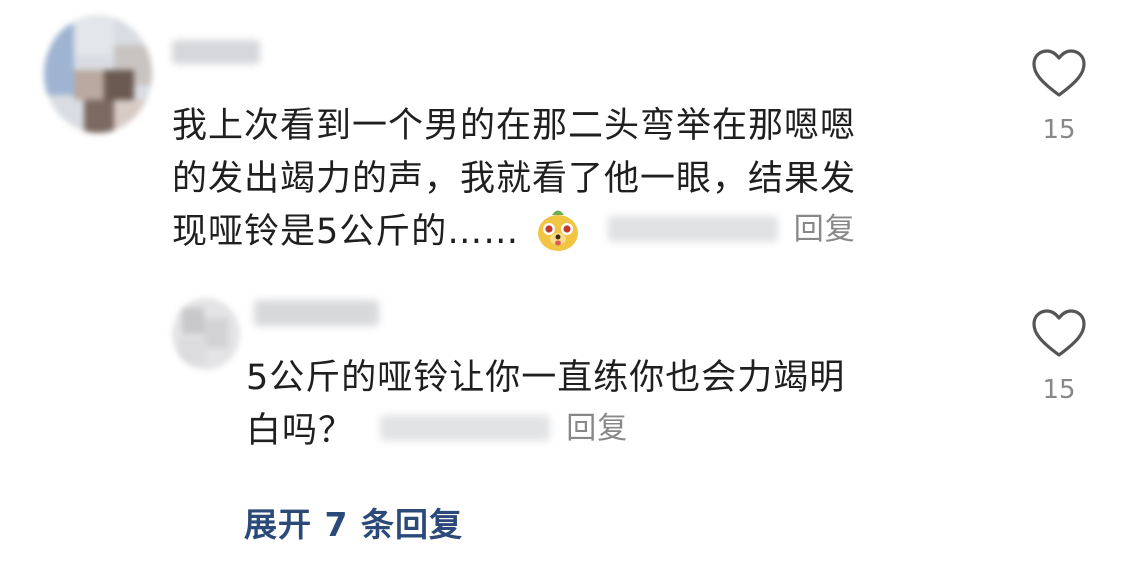 The width and height of the screenshot is (1133, 587). What do you see at coordinates (465, 428) in the screenshot?
I see `reply-date-location` at bounding box center [465, 428].